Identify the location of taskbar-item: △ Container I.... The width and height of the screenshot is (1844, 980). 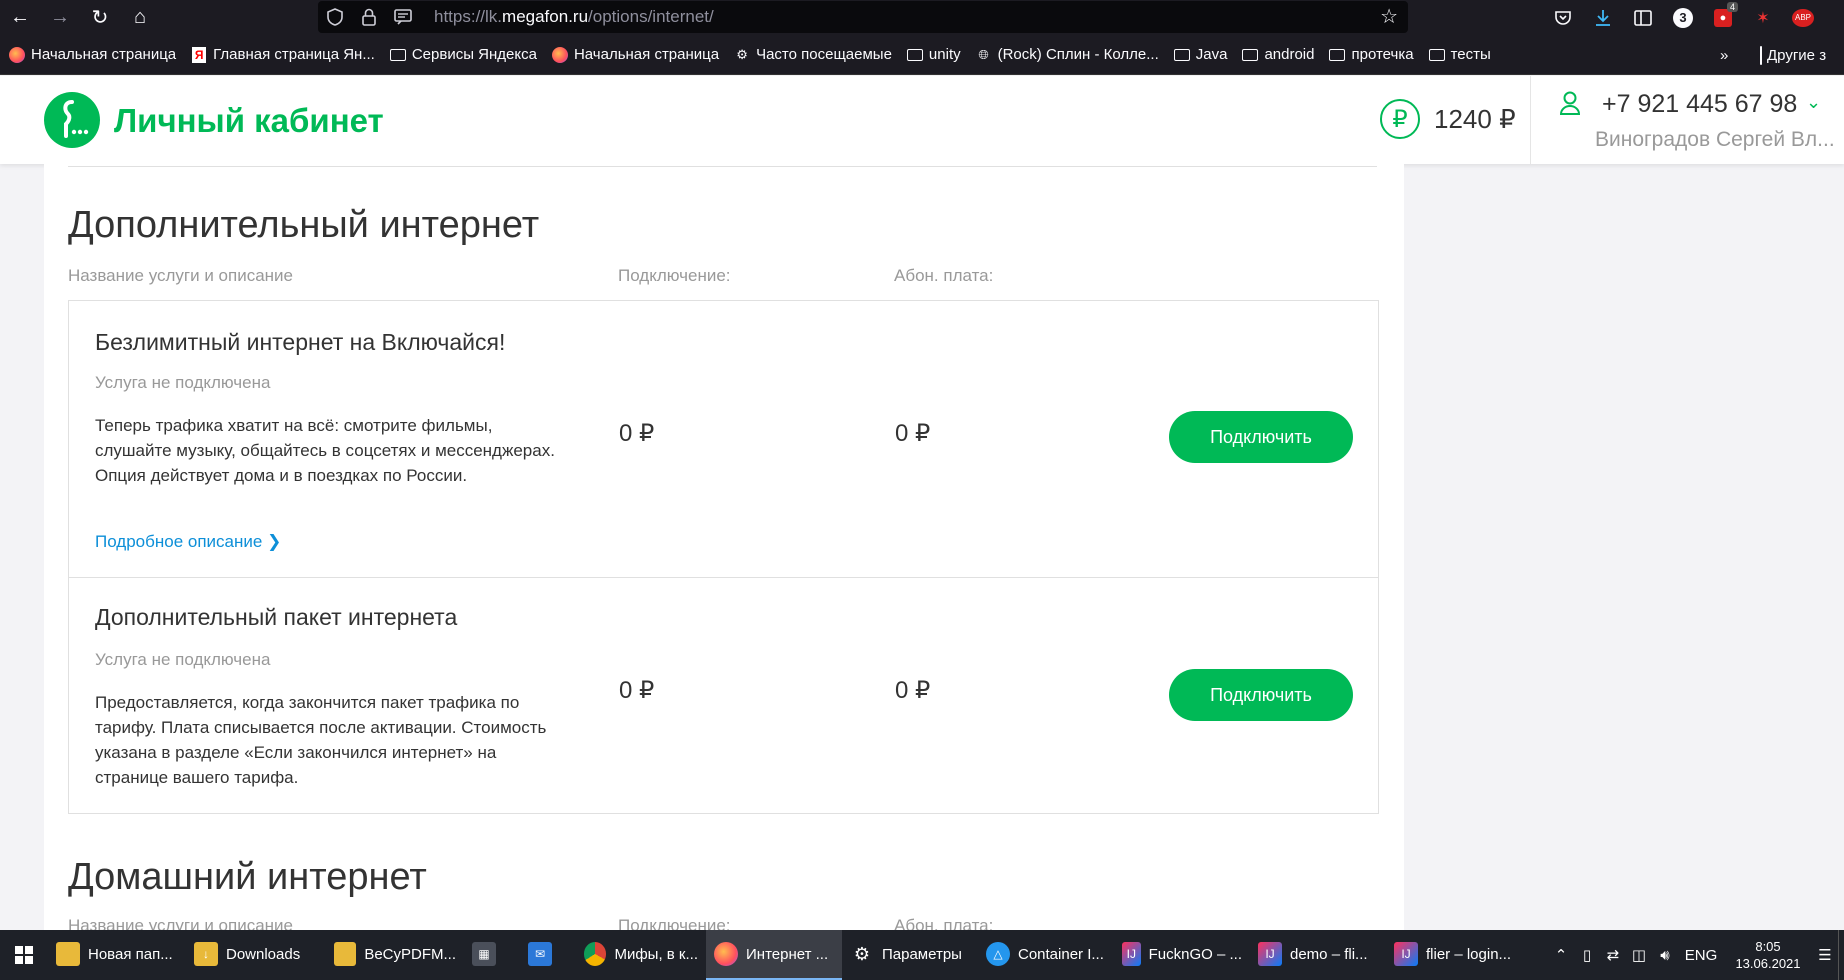
(1046, 955).